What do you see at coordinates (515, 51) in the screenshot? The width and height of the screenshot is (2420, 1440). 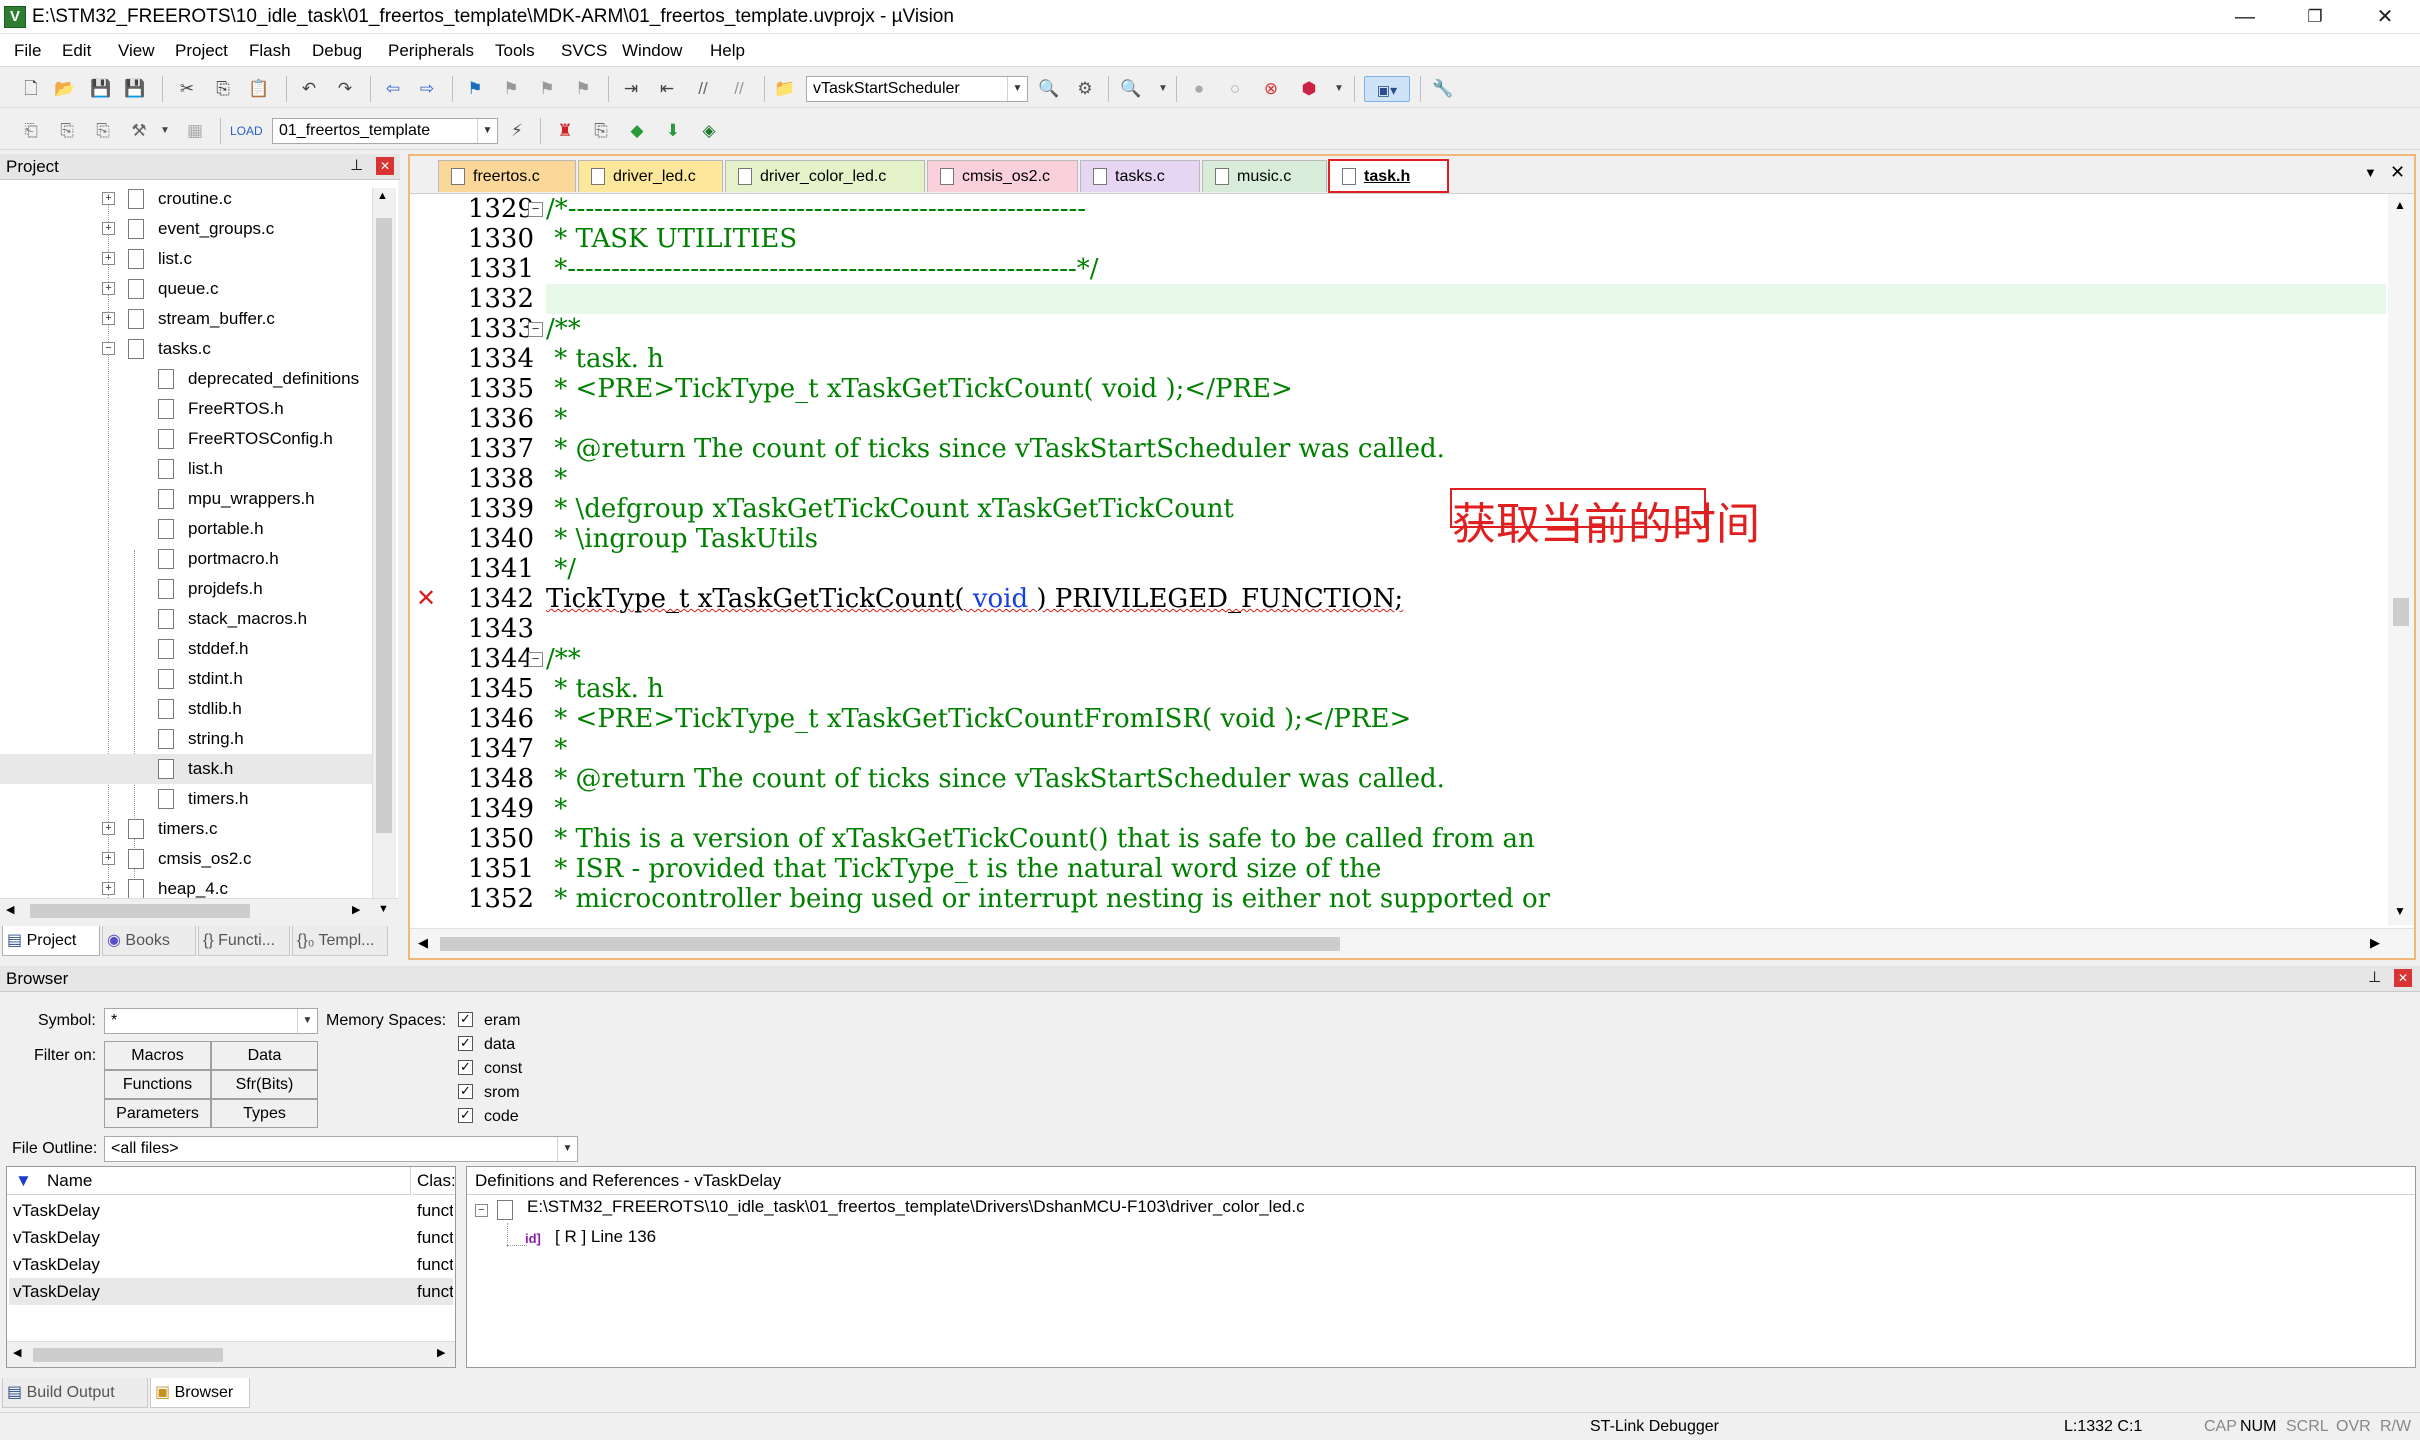 I see `menu-tools: Tools` at bounding box center [515, 51].